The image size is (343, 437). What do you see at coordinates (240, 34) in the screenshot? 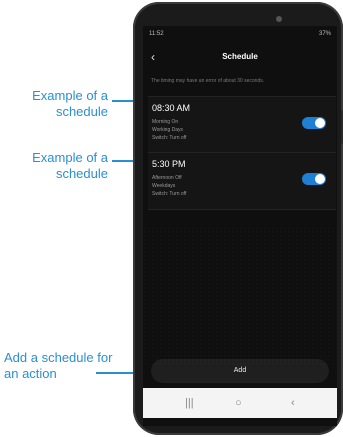
I see `status-bar: 11:52 37%` at bounding box center [240, 34].